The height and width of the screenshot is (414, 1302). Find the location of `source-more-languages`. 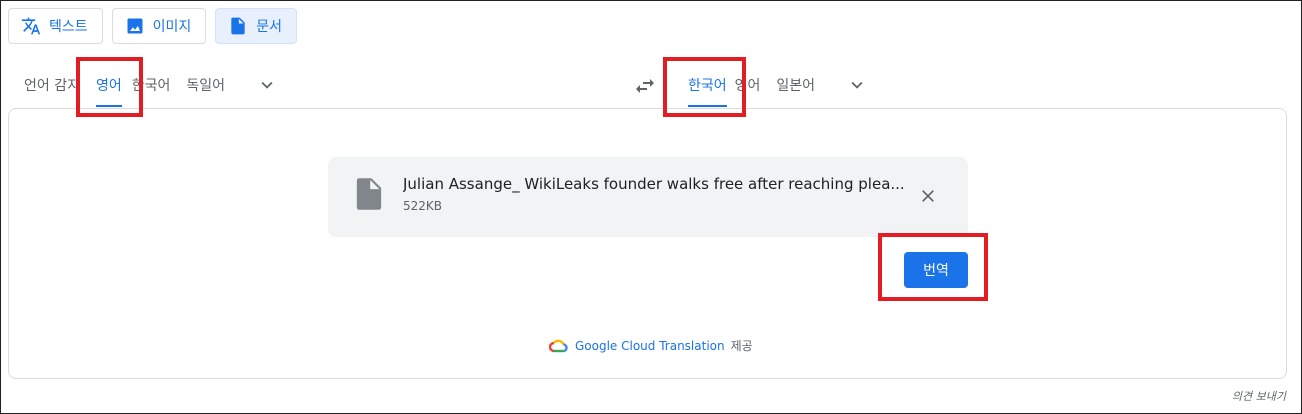

source-more-languages is located at coordinates (267, 85).